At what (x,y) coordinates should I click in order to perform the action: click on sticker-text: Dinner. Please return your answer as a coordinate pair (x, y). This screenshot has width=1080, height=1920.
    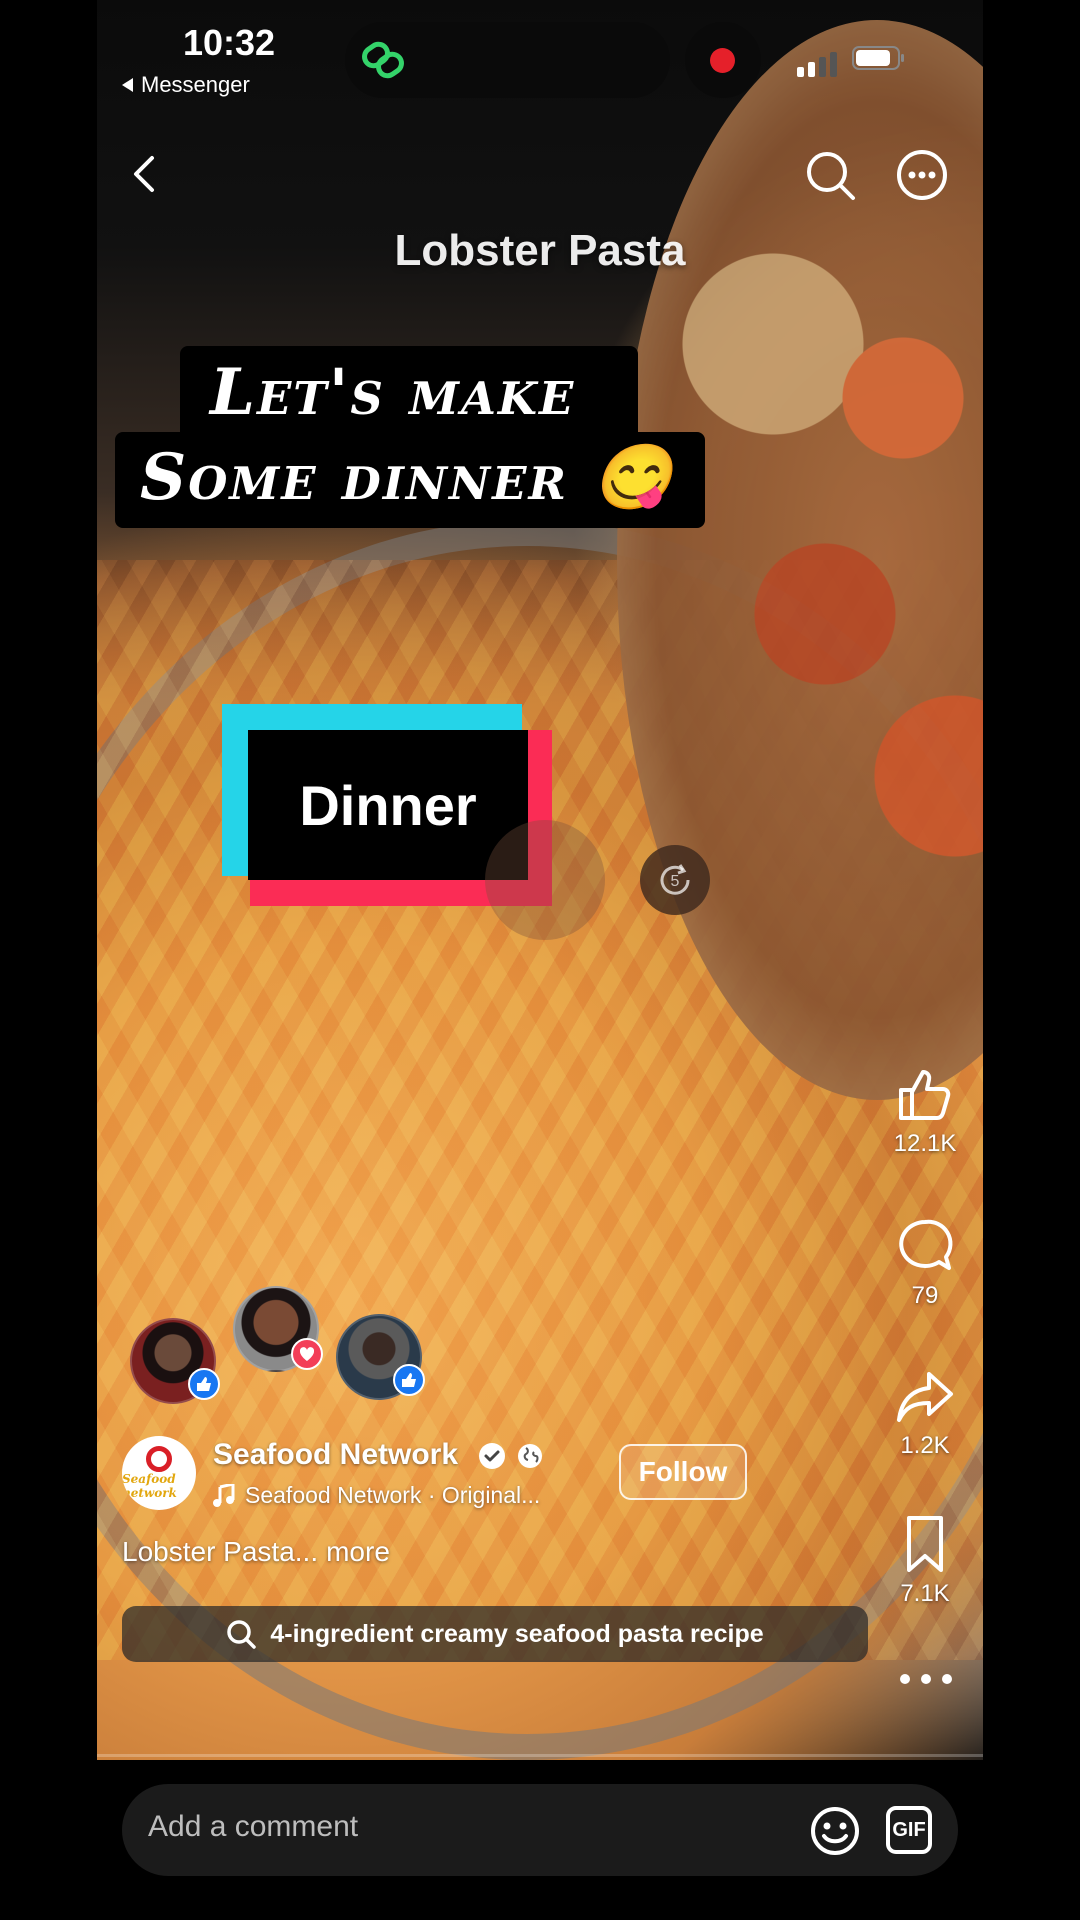
    Looking at the image, I should click on (388, 805).